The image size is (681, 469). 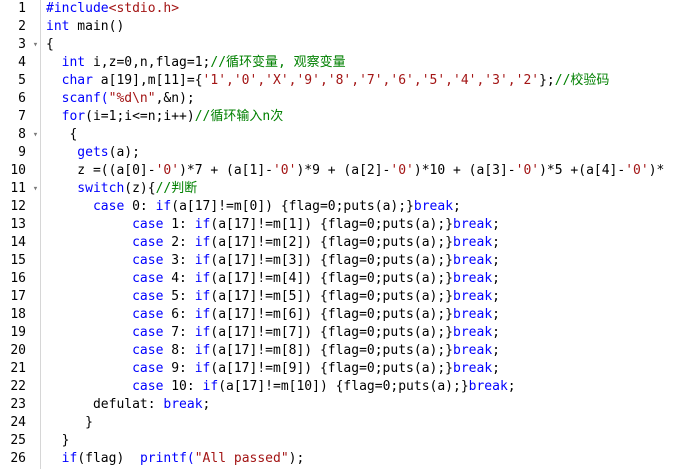 What do you see at coordinates (69, 423) in the screenshot?
I see `code-text: }` at bounding box center [69, 423].